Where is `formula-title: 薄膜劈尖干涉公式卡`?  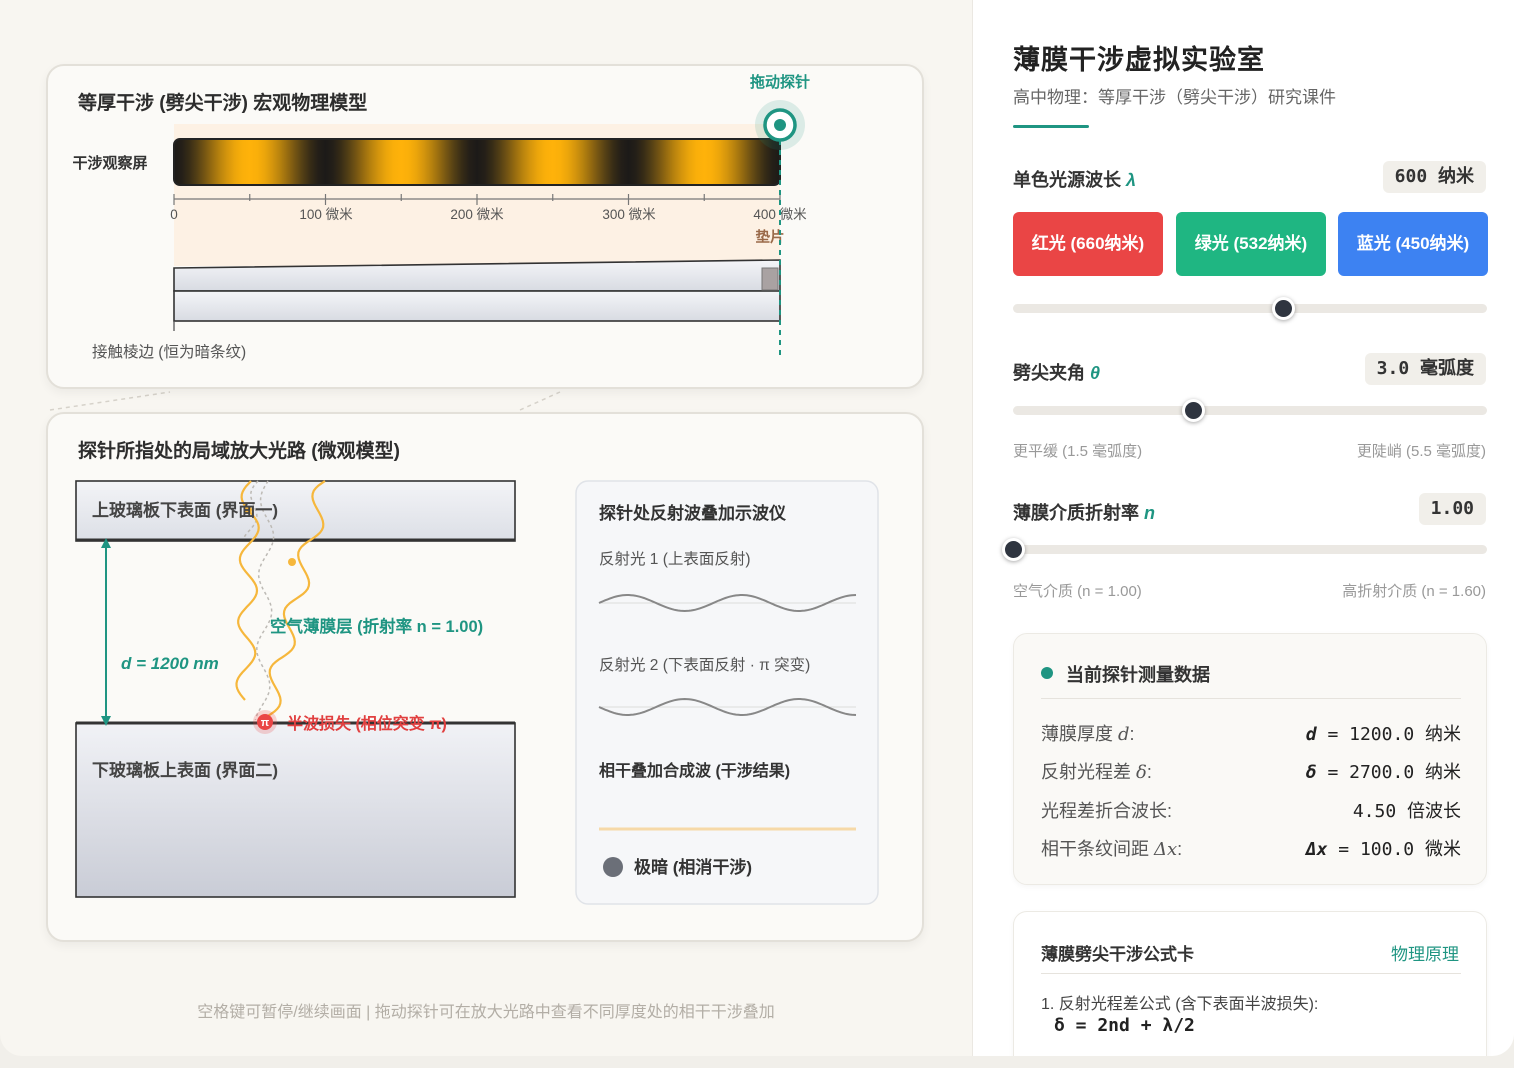
formula-title: 薄膜劈尖干涉公式卡 is located at coordinates (1117, 954).